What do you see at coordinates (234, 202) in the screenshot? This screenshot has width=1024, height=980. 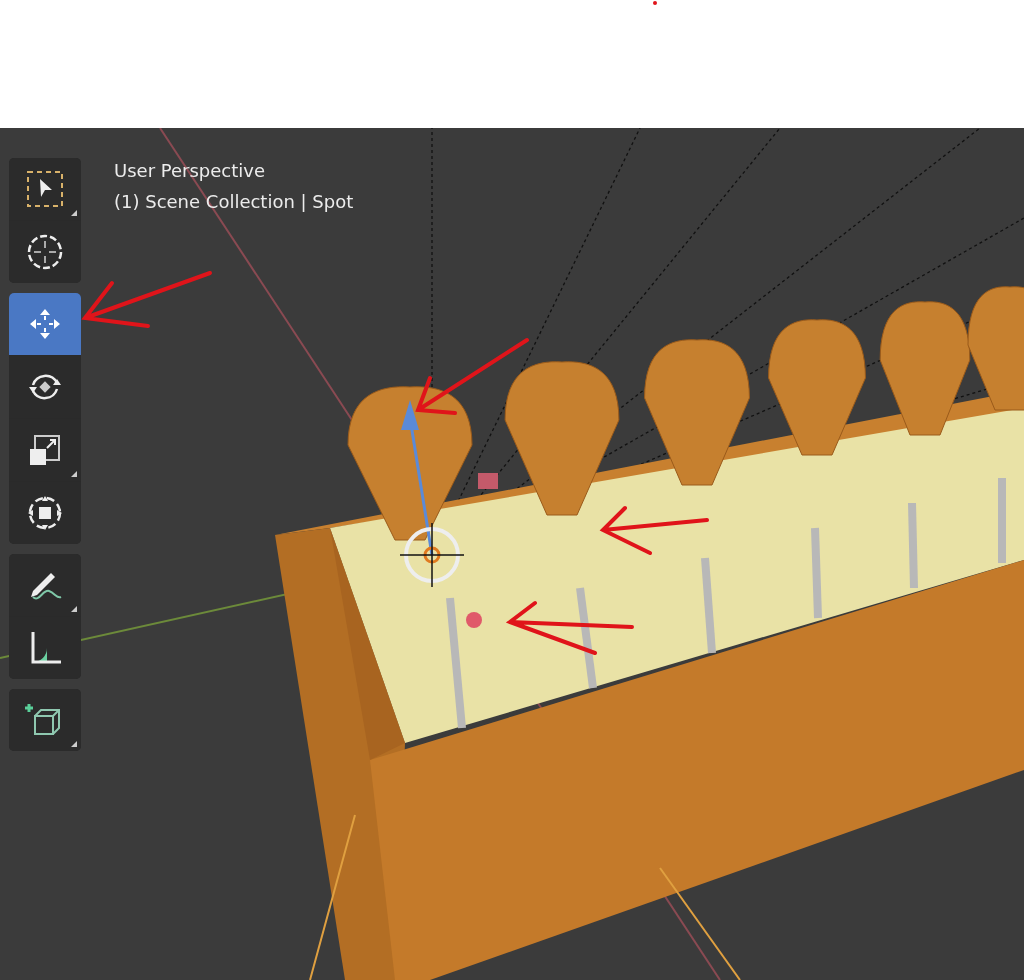 I see `scene-context-label: (1) Scene Collection | Spot` at bounding box center [234, 202].